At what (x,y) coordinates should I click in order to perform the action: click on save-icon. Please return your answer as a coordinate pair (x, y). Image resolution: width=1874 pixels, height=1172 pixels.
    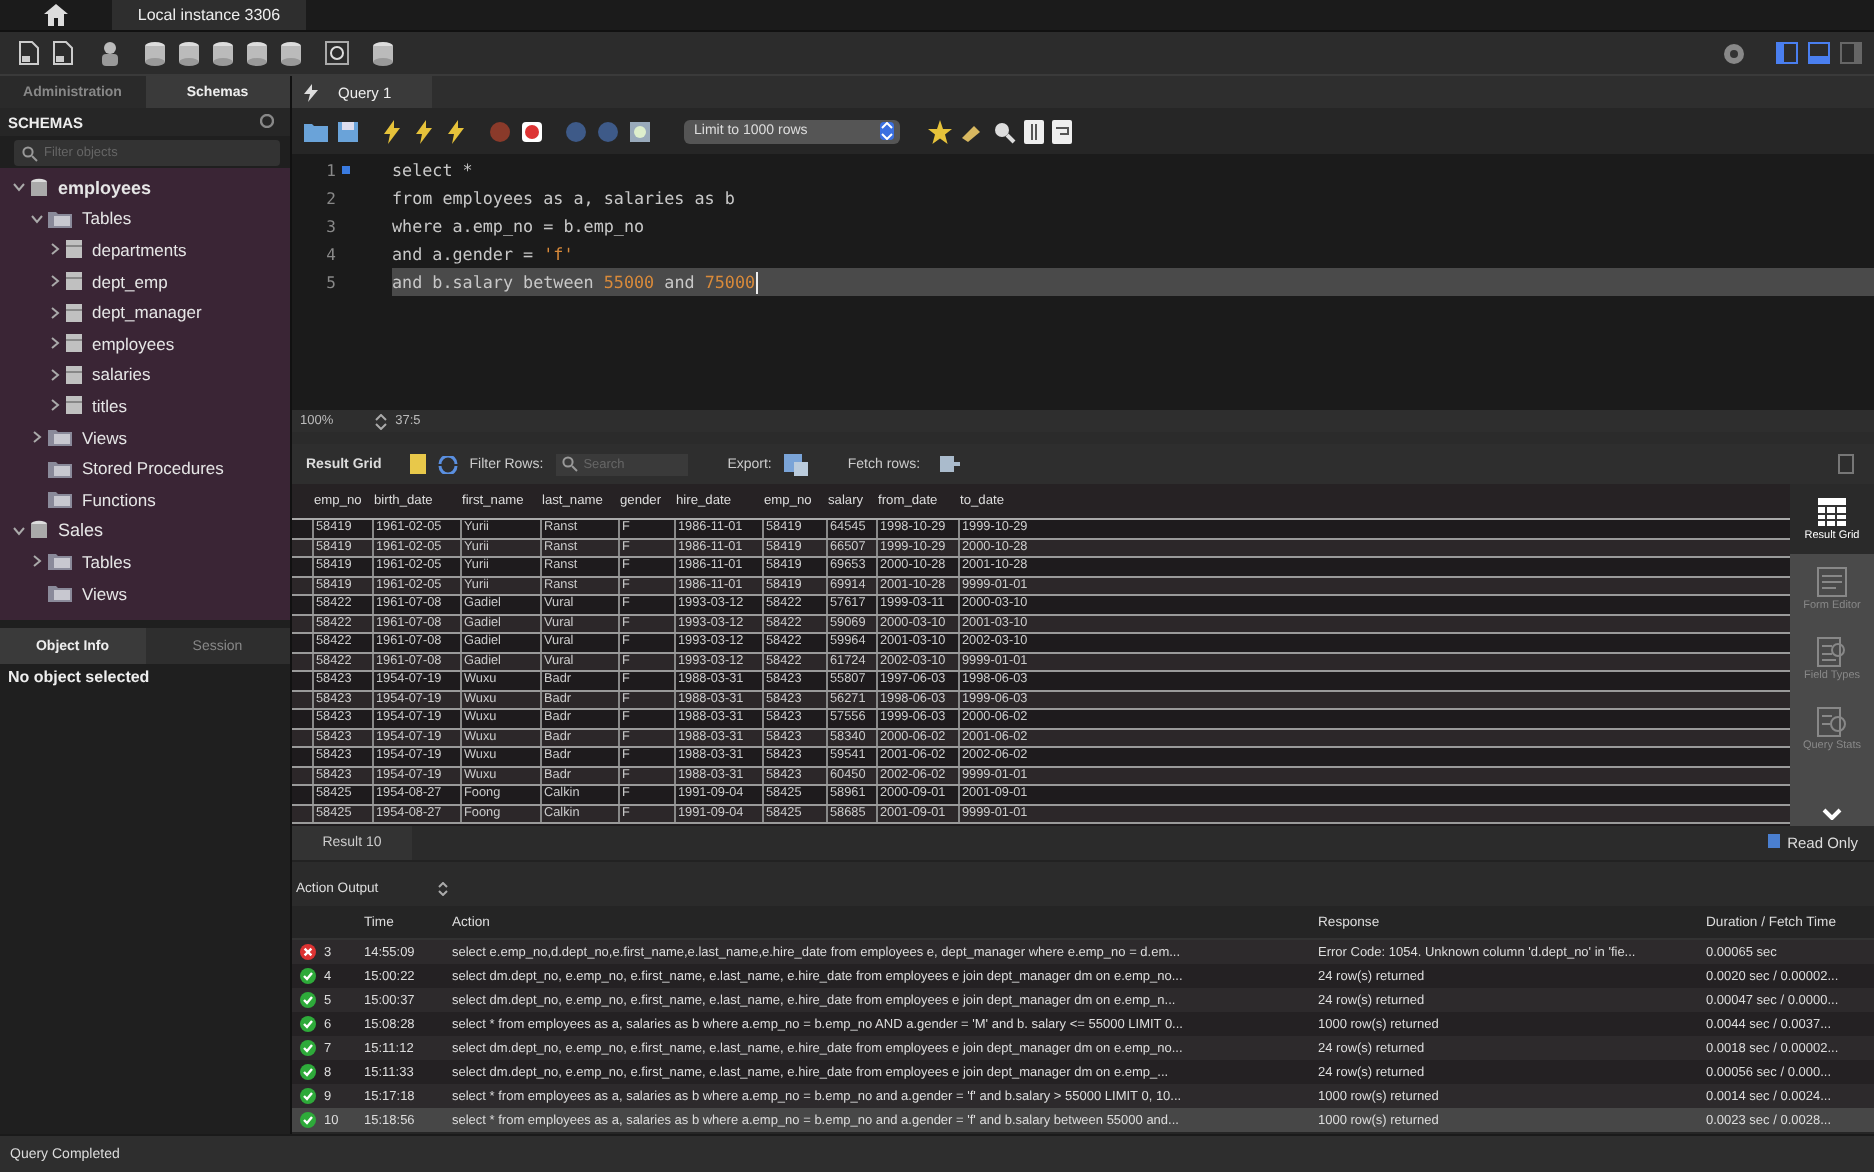
    Looking at the image, I should click on (348, 131).